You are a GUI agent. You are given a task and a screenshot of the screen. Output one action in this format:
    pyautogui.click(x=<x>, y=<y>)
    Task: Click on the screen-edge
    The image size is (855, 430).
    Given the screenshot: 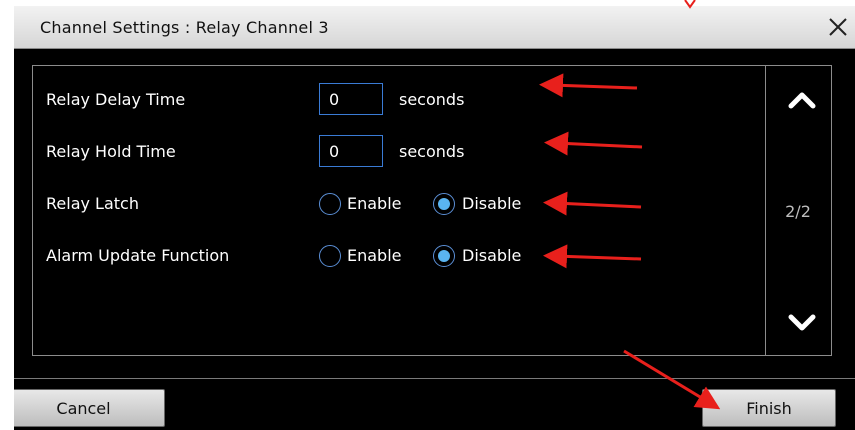 What is the action you would take?
    pyautogui.click(x=7, y=215)
    